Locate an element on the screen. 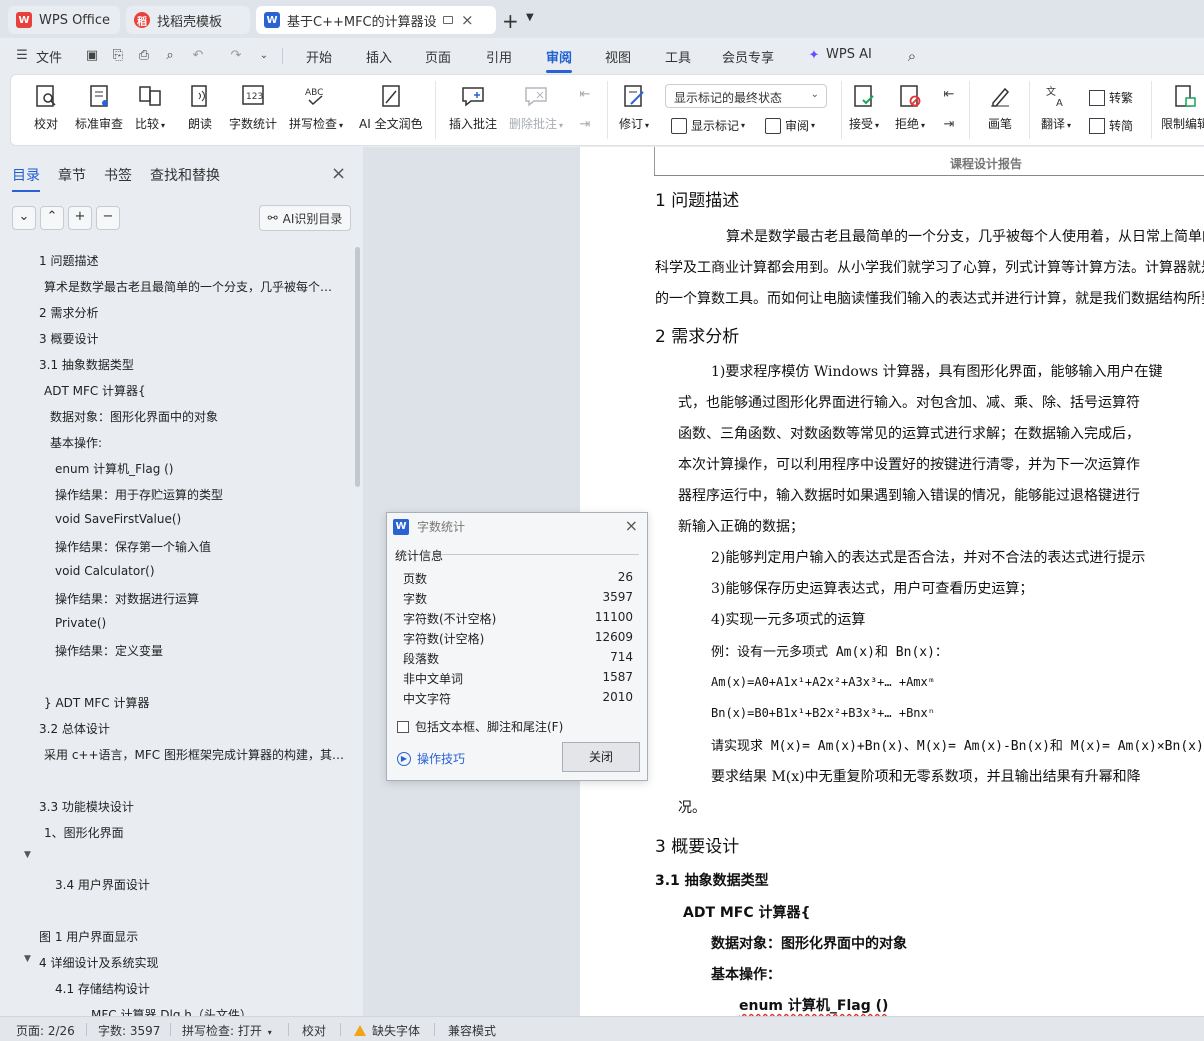 The image size is (1204, 1041). next-comment-icon: ⇥ is located at coordinates (585, 125).